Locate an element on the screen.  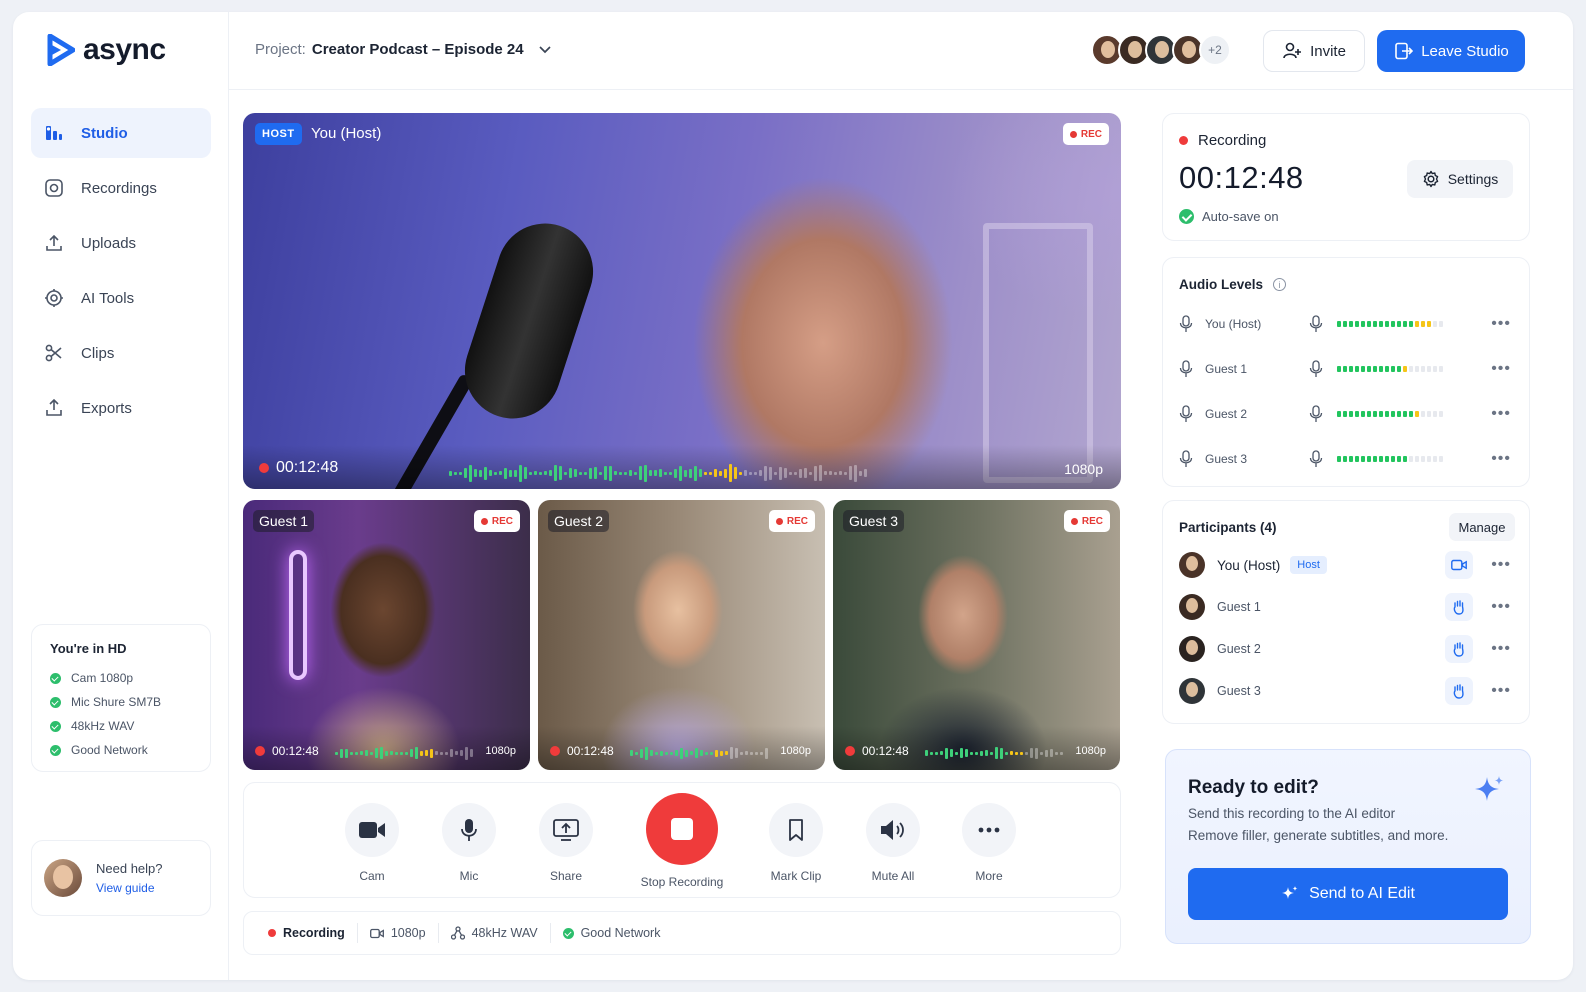
project-selector: Project: Creator Podcast – Episode 24 is located at coordinates (404, 49).